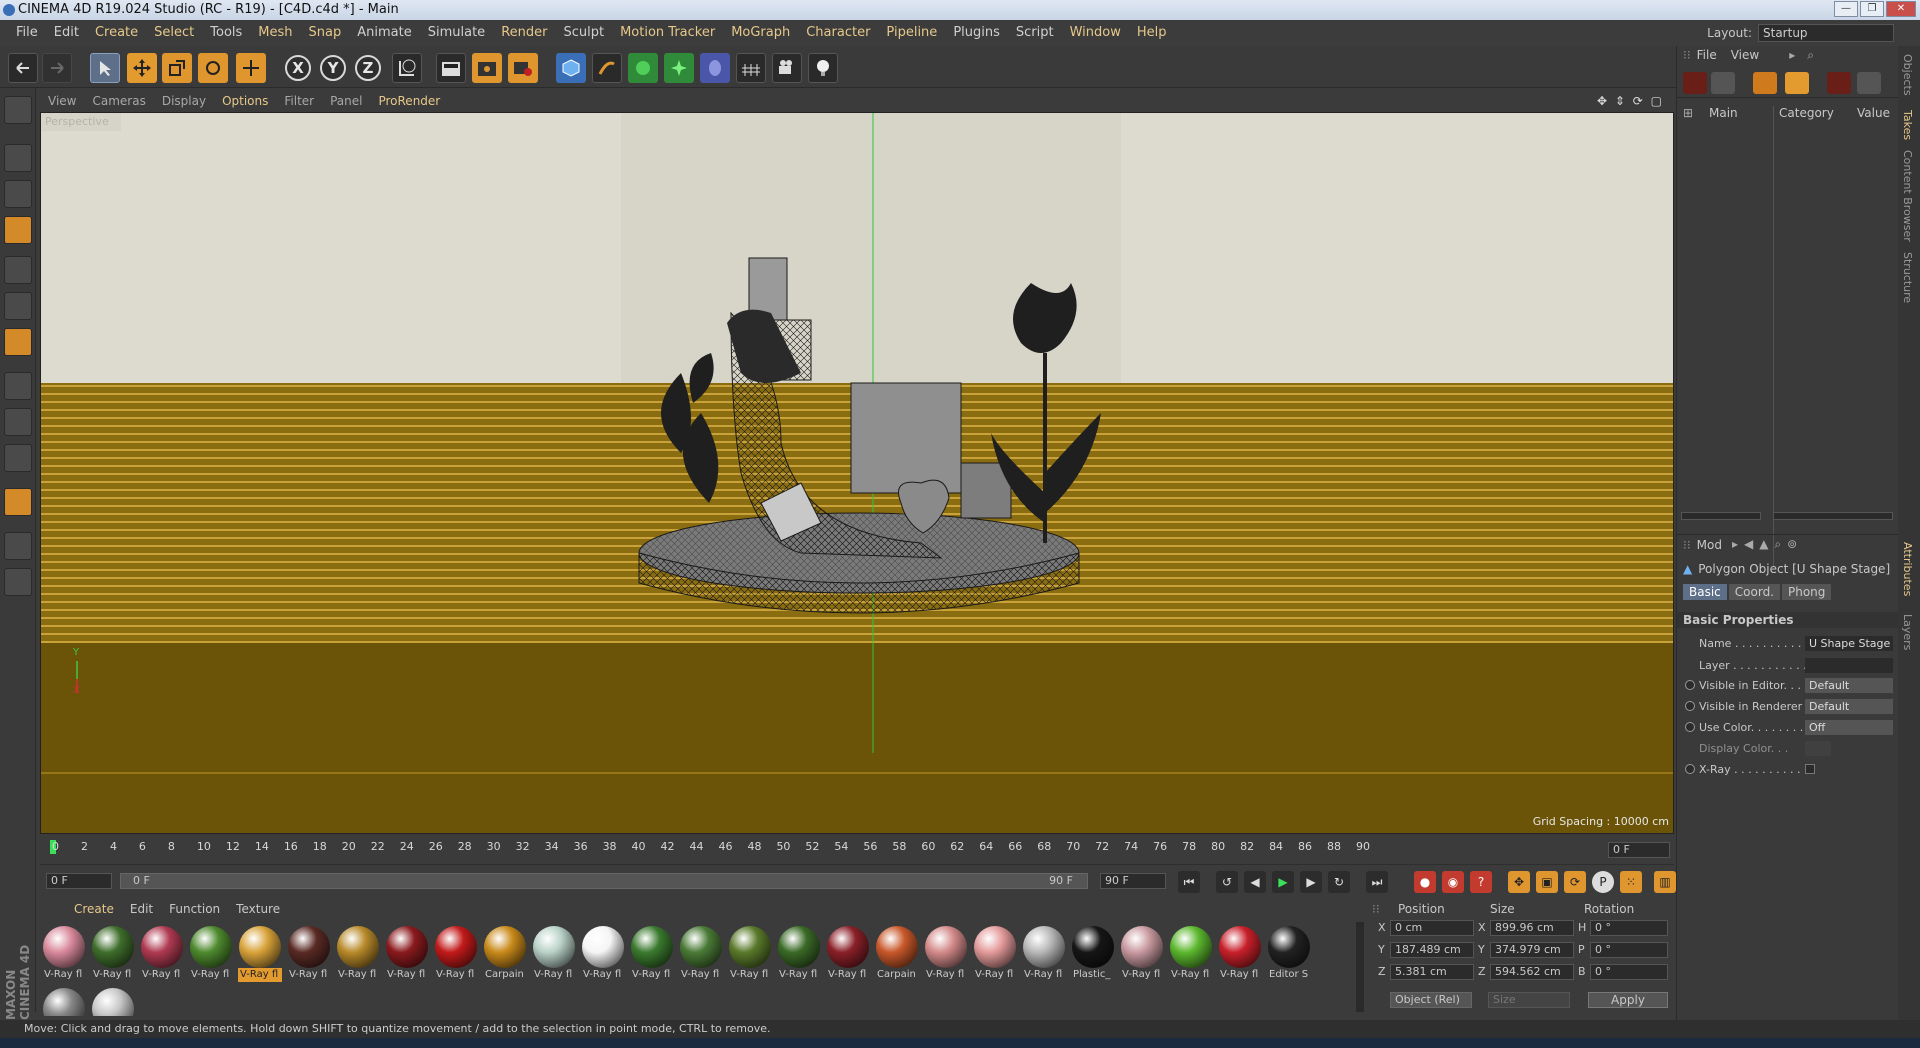 The height and width of the screenshot is (1048, 1920). What do you see at coordinates (333, 68) in the screenshot?
I see `y-axis-lock-button: Y` at bounding box center [333, 68].